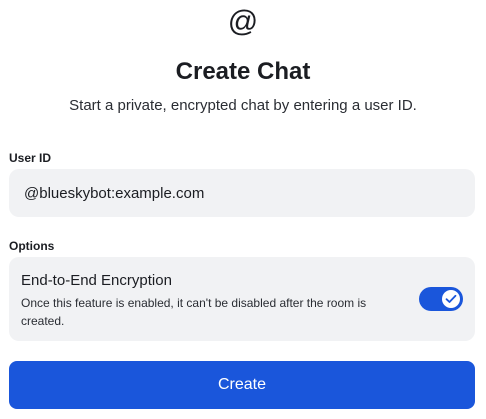  What do you see at coordinates (243, 71) in the screenshot?
I see `page-title: Create Chat` at bounding box center [243, 71].